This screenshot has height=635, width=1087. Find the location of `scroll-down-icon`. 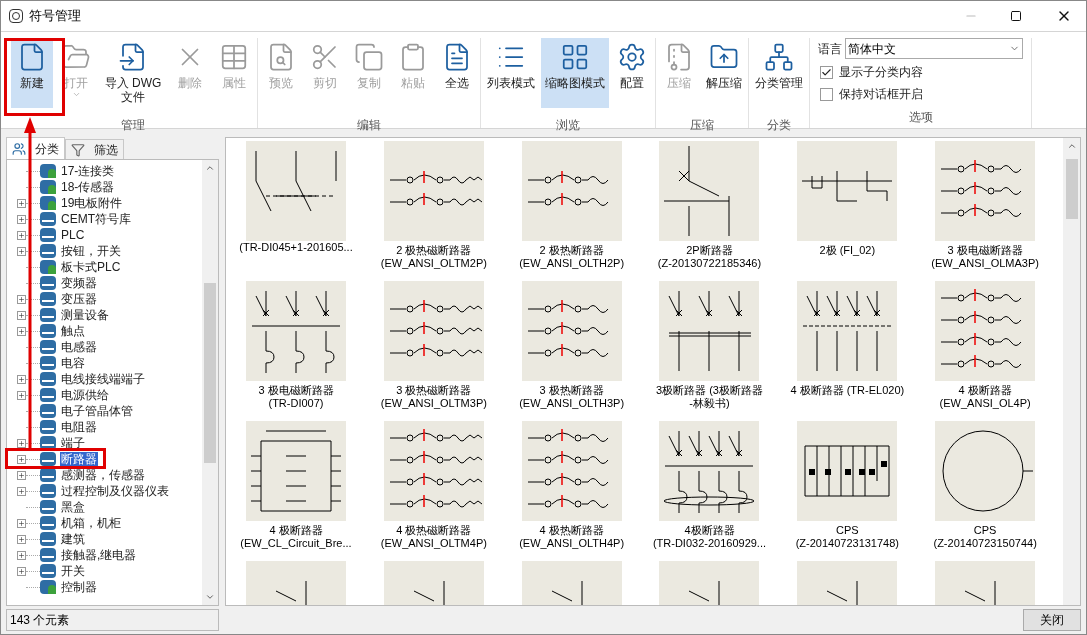

scroll-down-icon is located at coordinates (210, 597).